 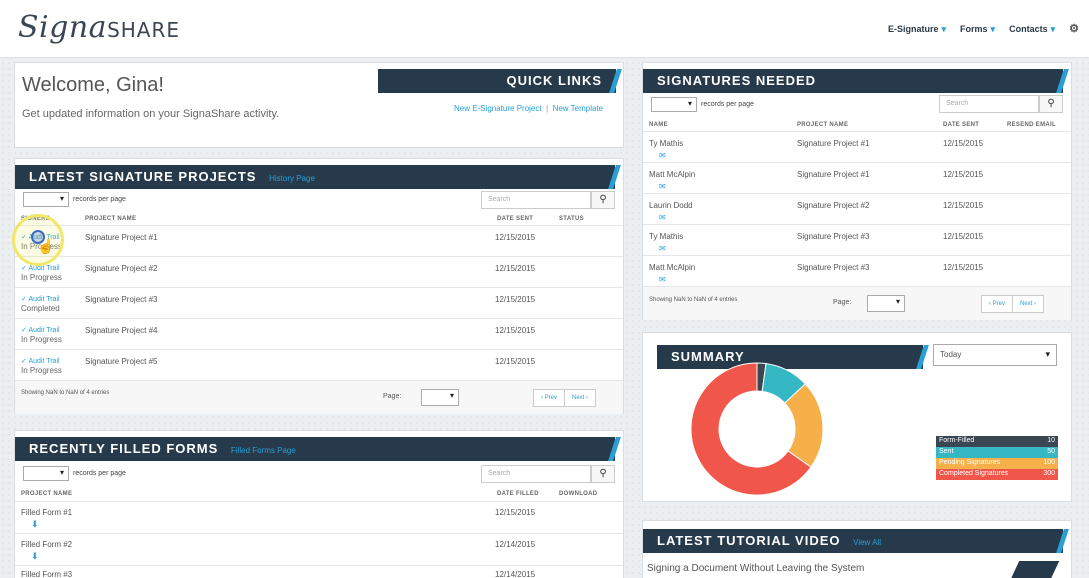 What do you see at coordinates (99, 27) in the screenshot?
I see `signashare-logo: SignaSHARE` at bounding box center [99, 27].